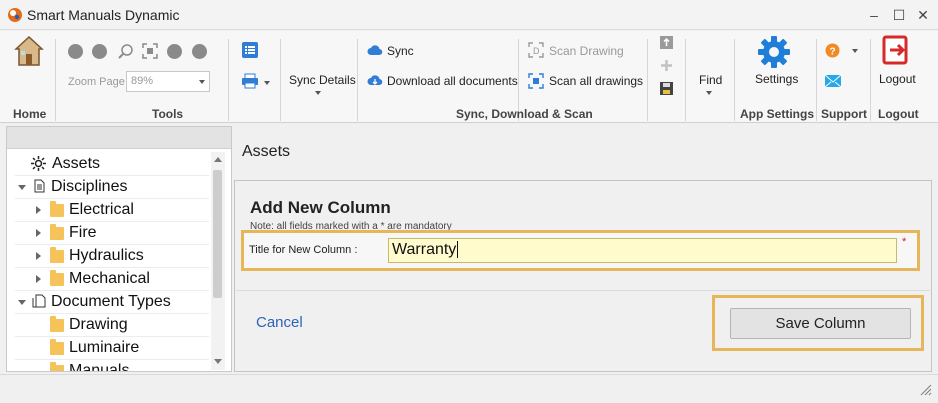 The image size is (938, 403). I want to click on tree-item-fire: Fire, so click(83, 233).